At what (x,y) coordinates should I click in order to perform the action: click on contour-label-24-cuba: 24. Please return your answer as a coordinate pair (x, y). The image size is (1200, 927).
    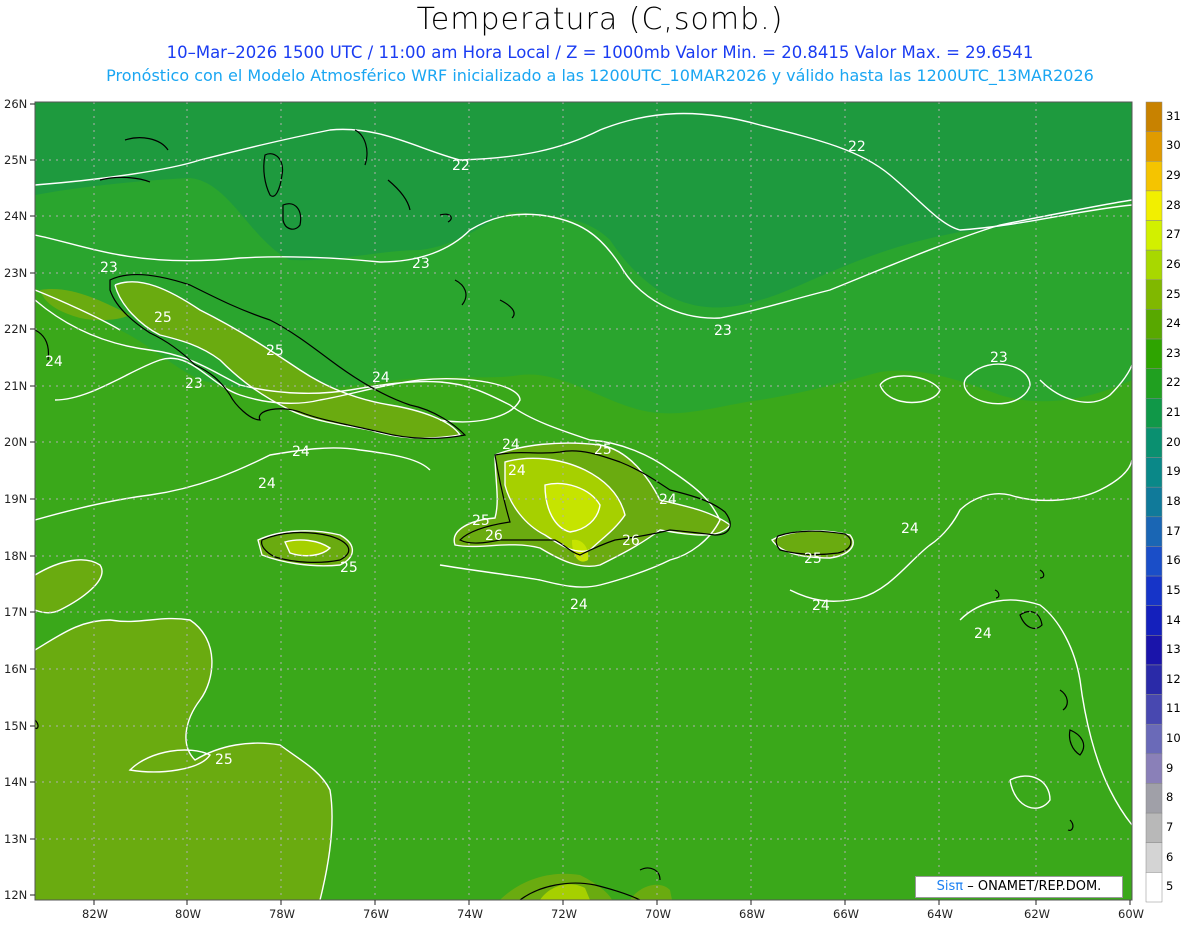
    Looking at the image, I should click on (381, 378).